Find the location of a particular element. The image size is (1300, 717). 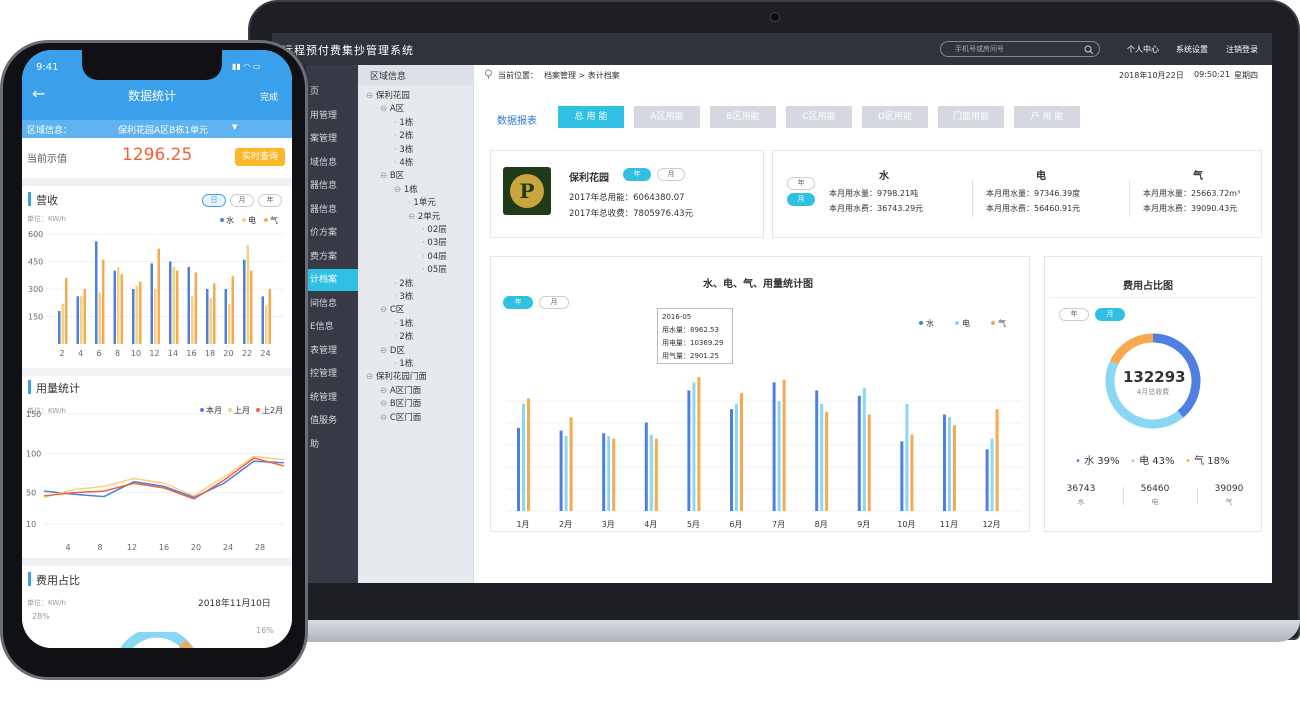

tree-node: ⊖ C区 is located at coordinates (392, 309).